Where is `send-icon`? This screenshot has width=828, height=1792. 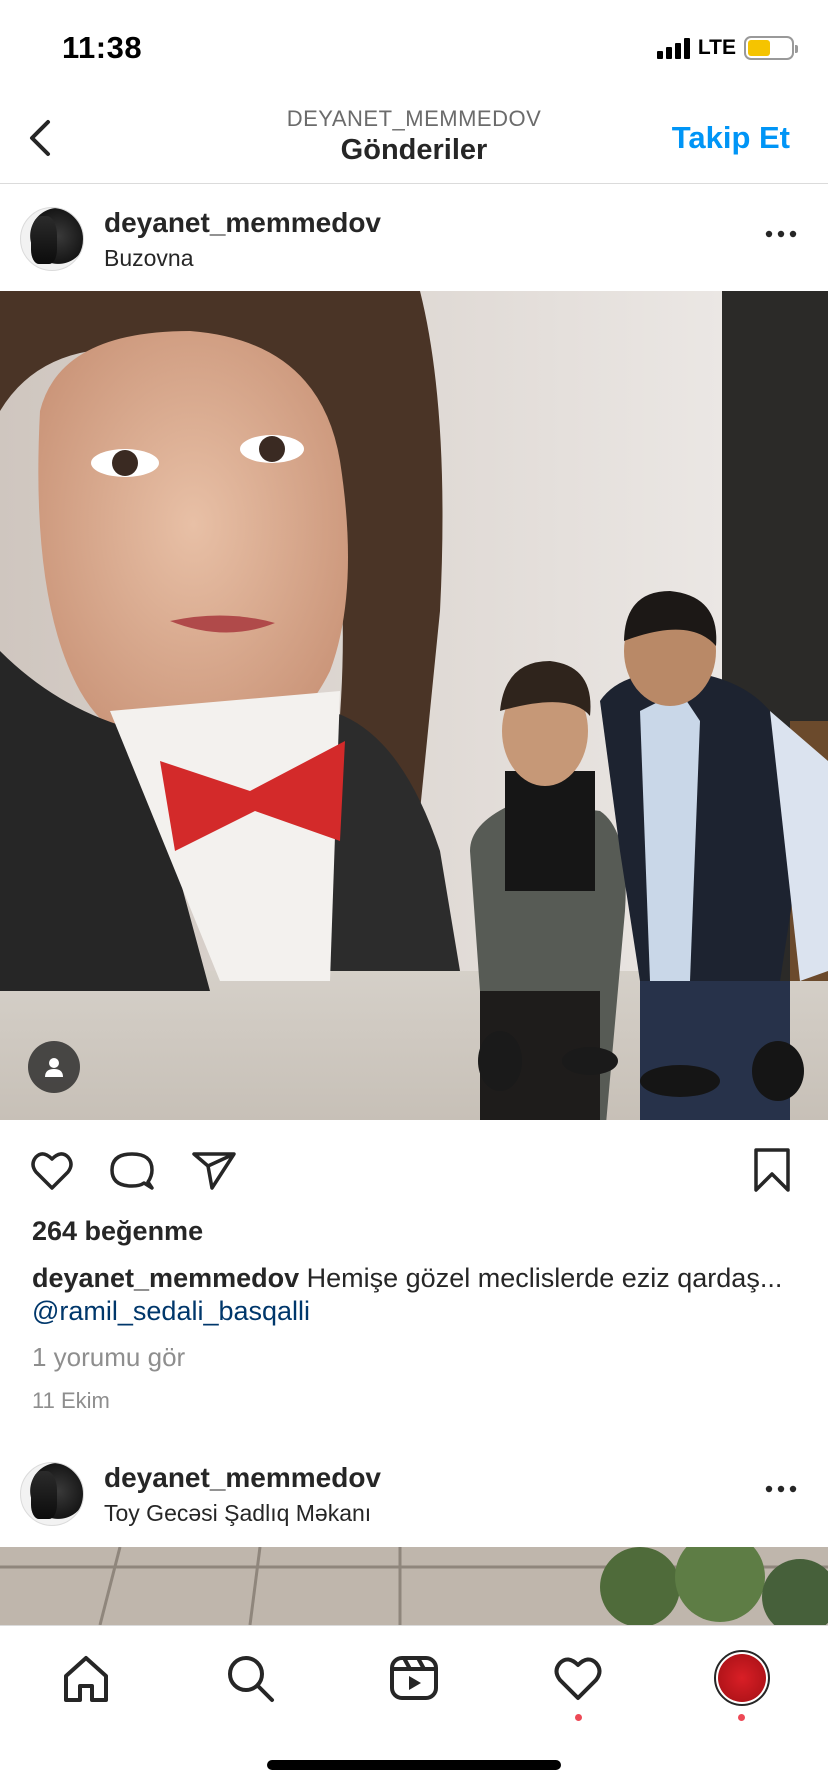 send-icon is located at coordinates (214, 1170).